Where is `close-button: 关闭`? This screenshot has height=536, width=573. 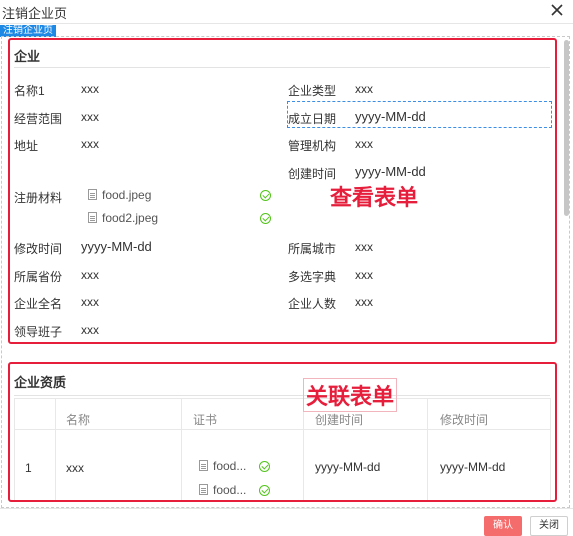
close-button: 关闭 is located at coordinates (549, 526).